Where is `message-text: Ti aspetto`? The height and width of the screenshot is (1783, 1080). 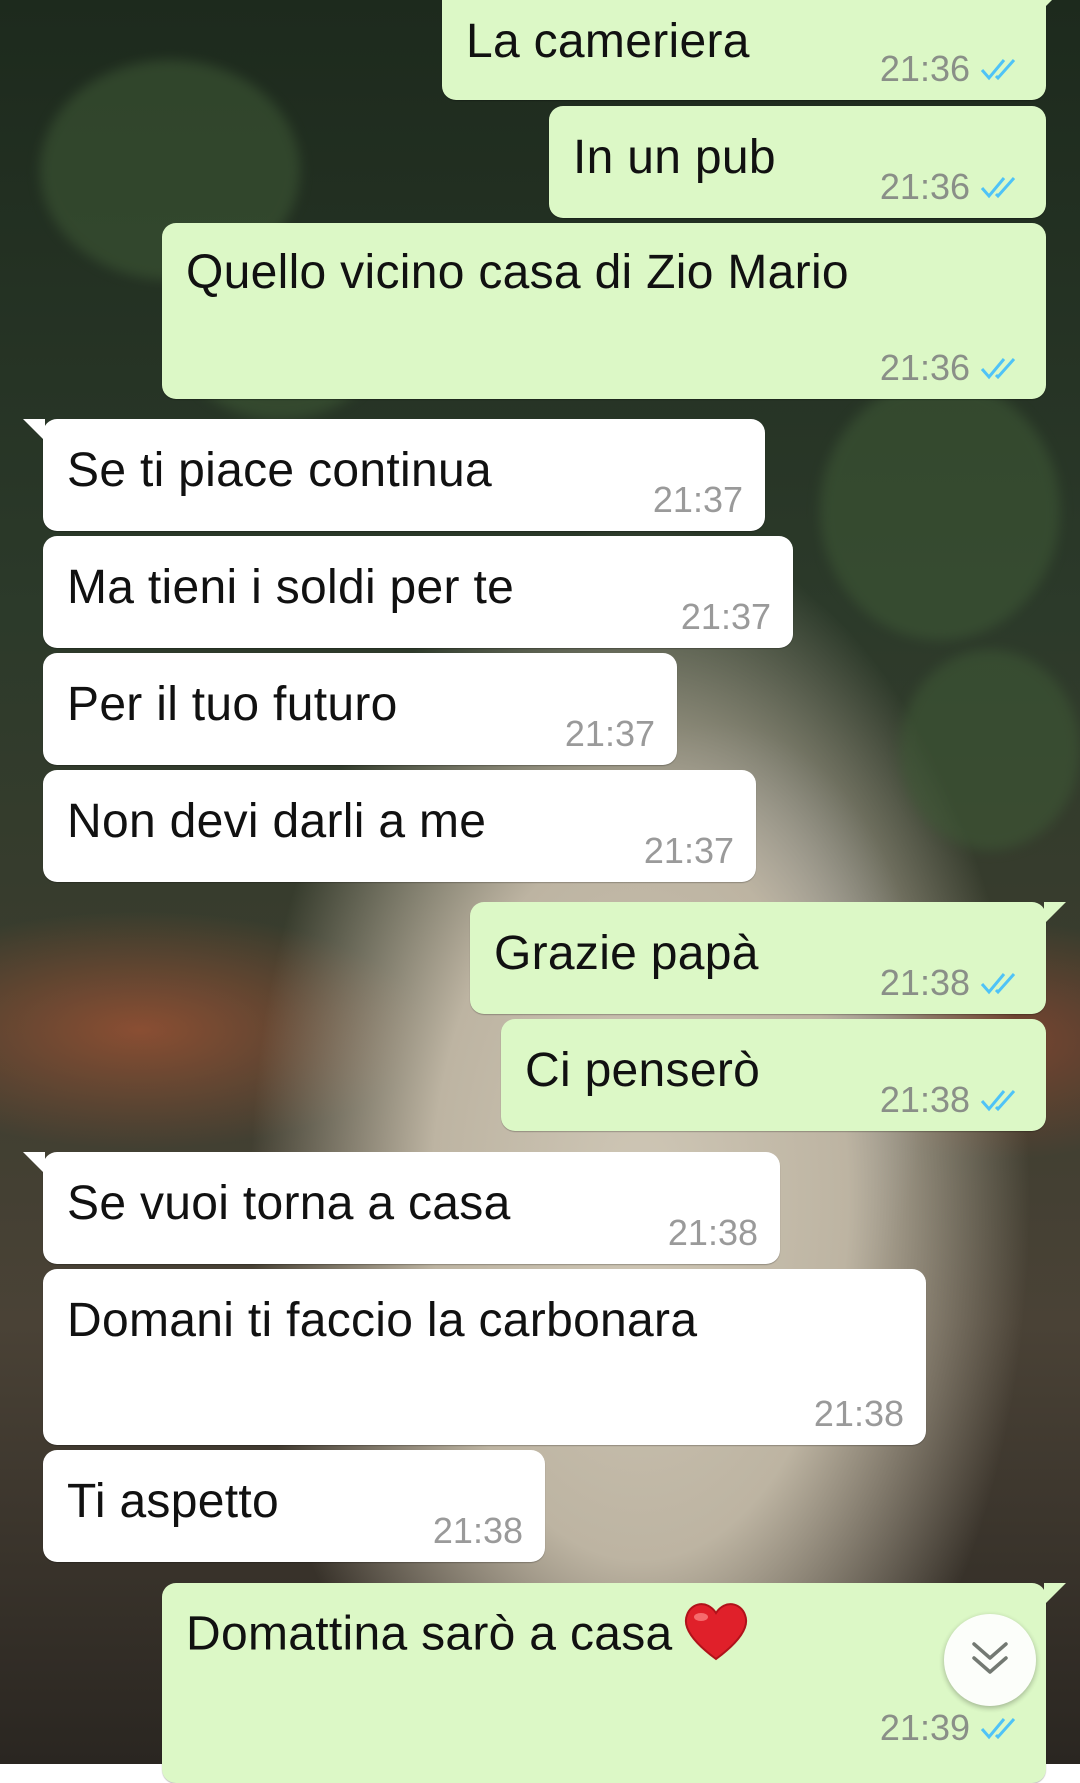
message-text: Ti aspetto is located at coordinates (173, 1501).